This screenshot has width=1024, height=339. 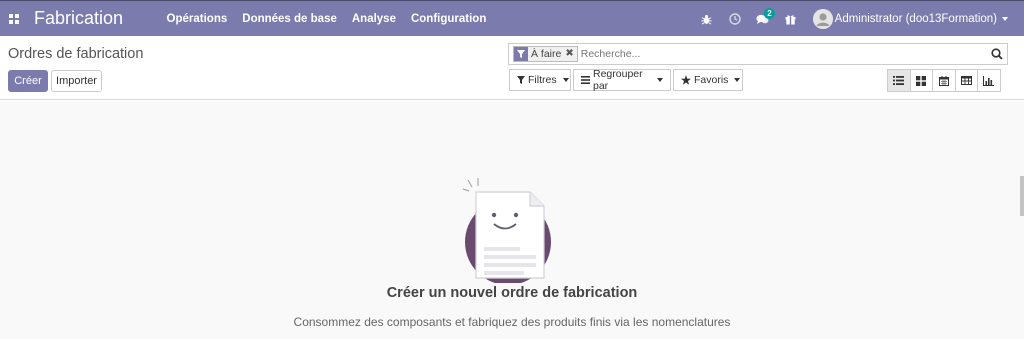 What do you see at coordinates (510, 231) in the screenshot?
I see `empty-document-illustration` at bounding box center [510, 231].